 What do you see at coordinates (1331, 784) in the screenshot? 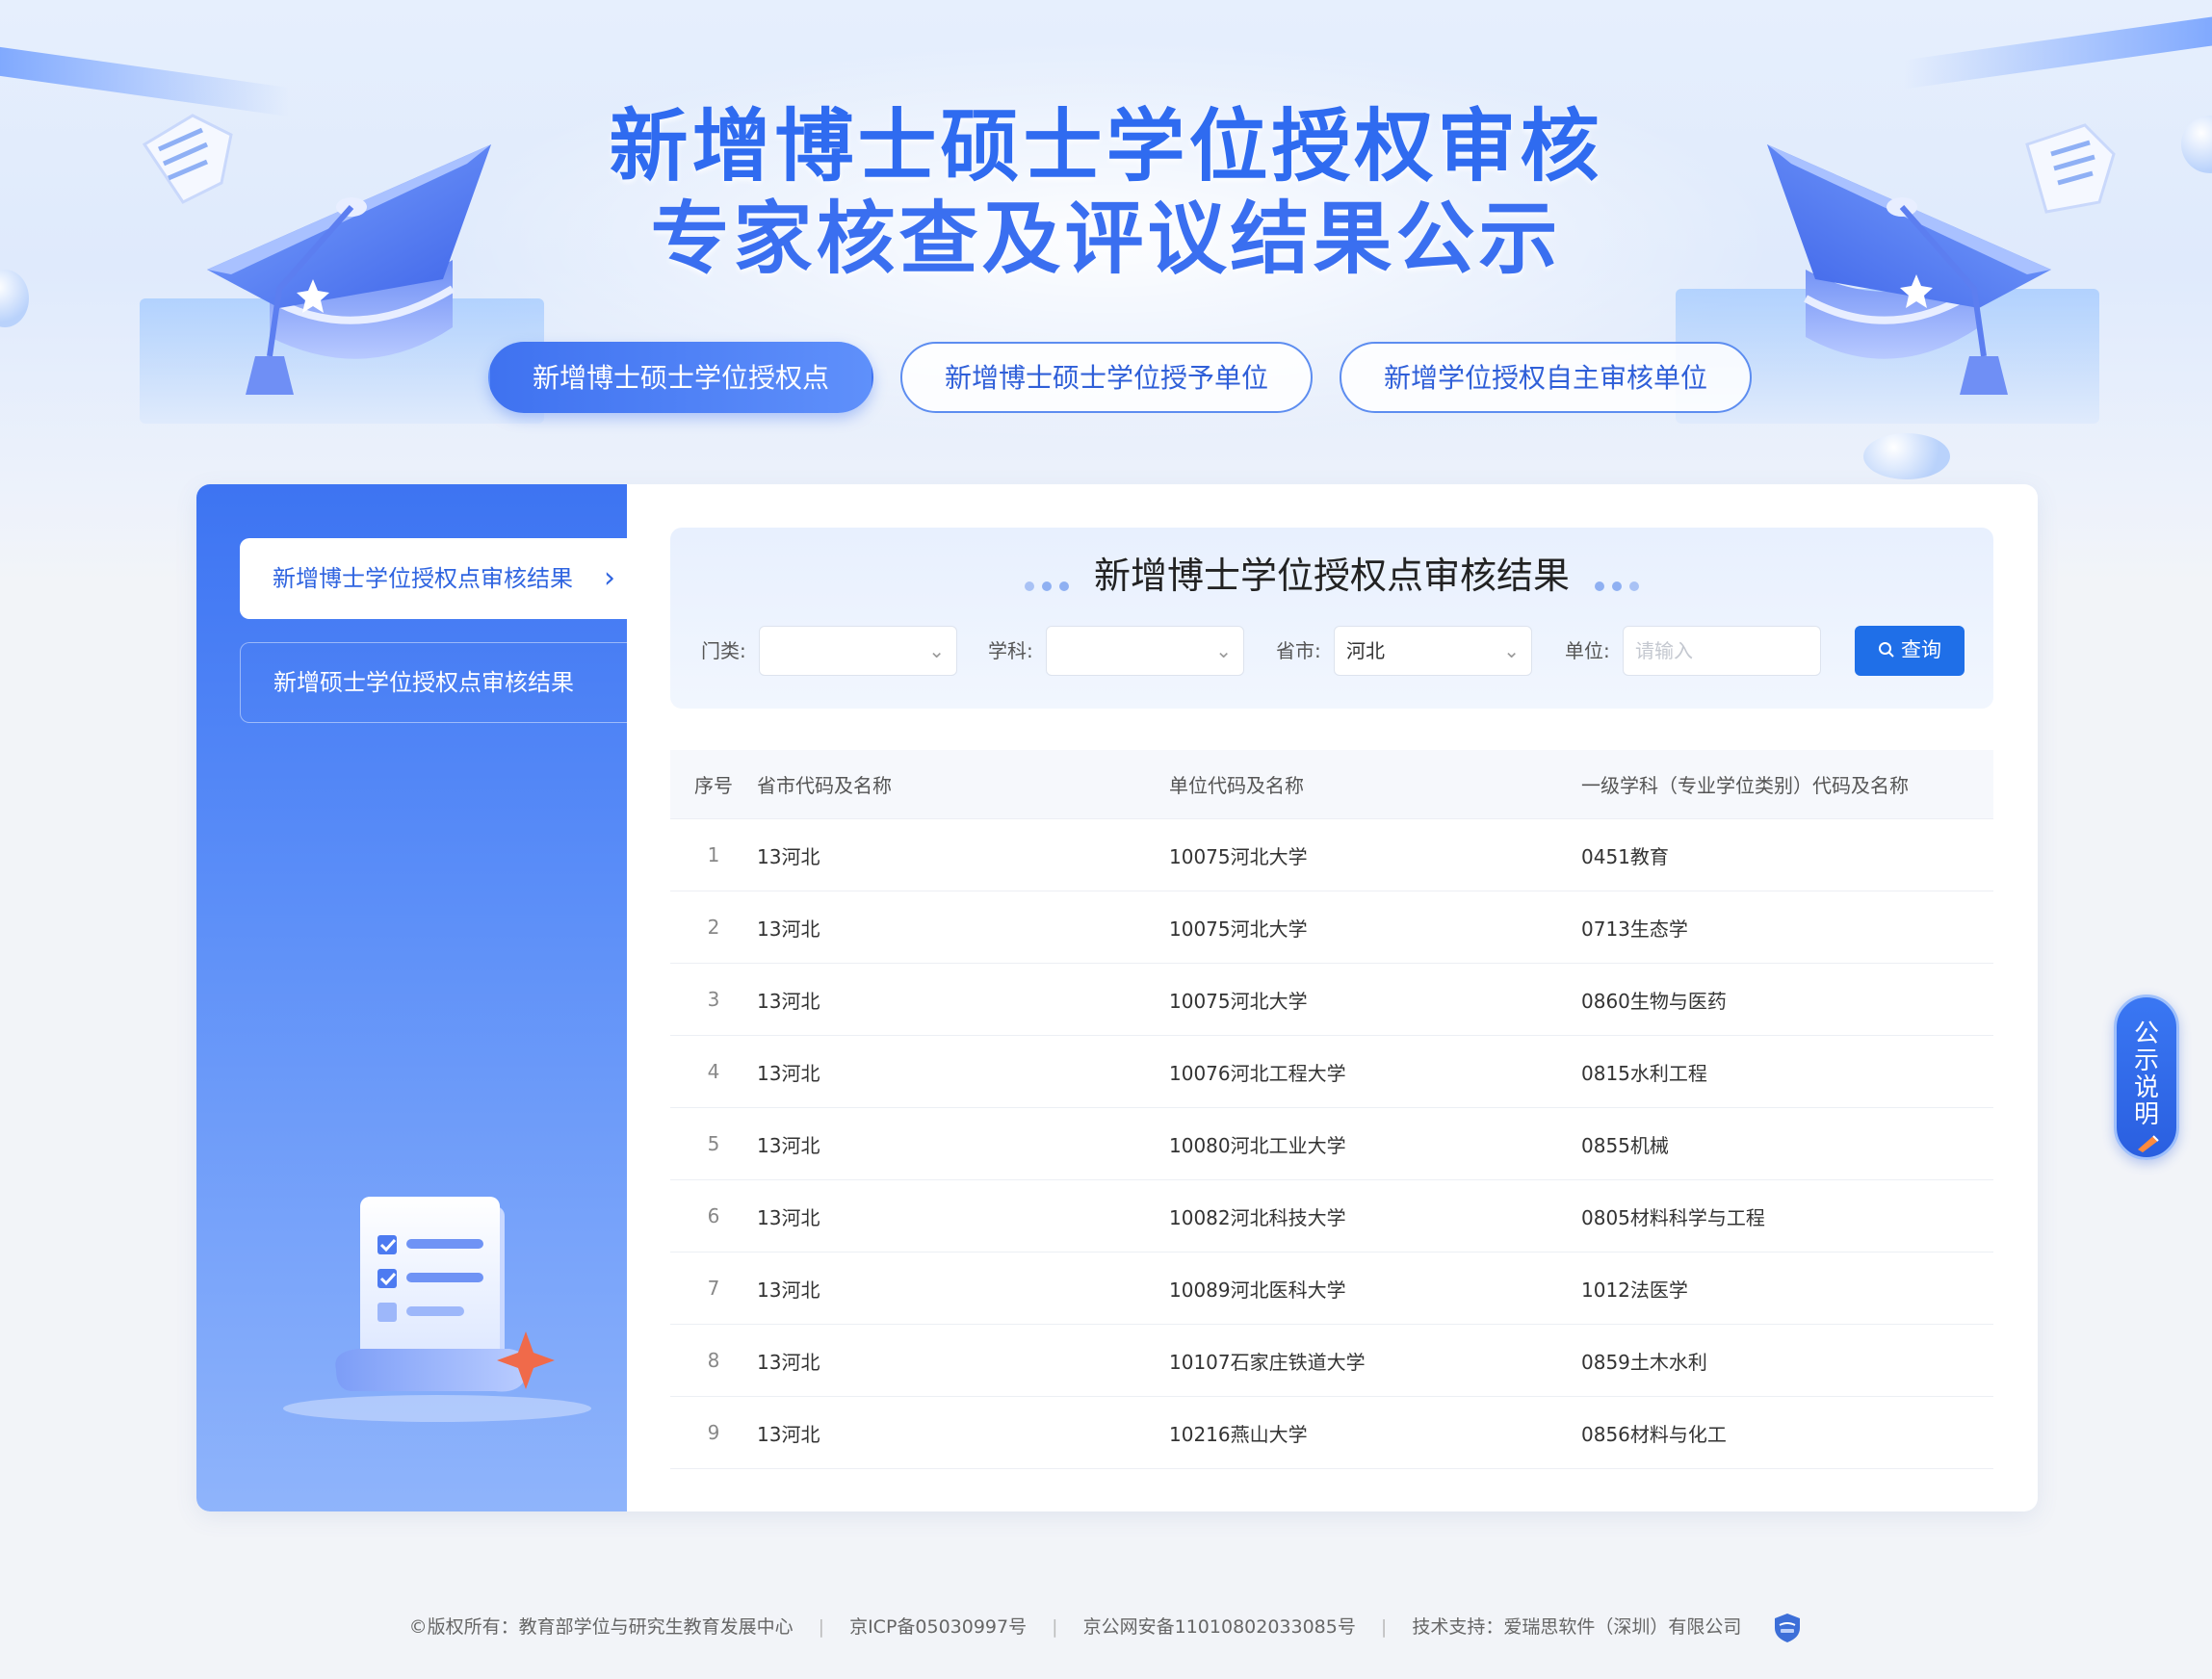
I see `table-header: 序号 省市代码及名称 单位代码及名称 一级学科（专业学位类别）代码及名称` at bounding box center [1331, 784].